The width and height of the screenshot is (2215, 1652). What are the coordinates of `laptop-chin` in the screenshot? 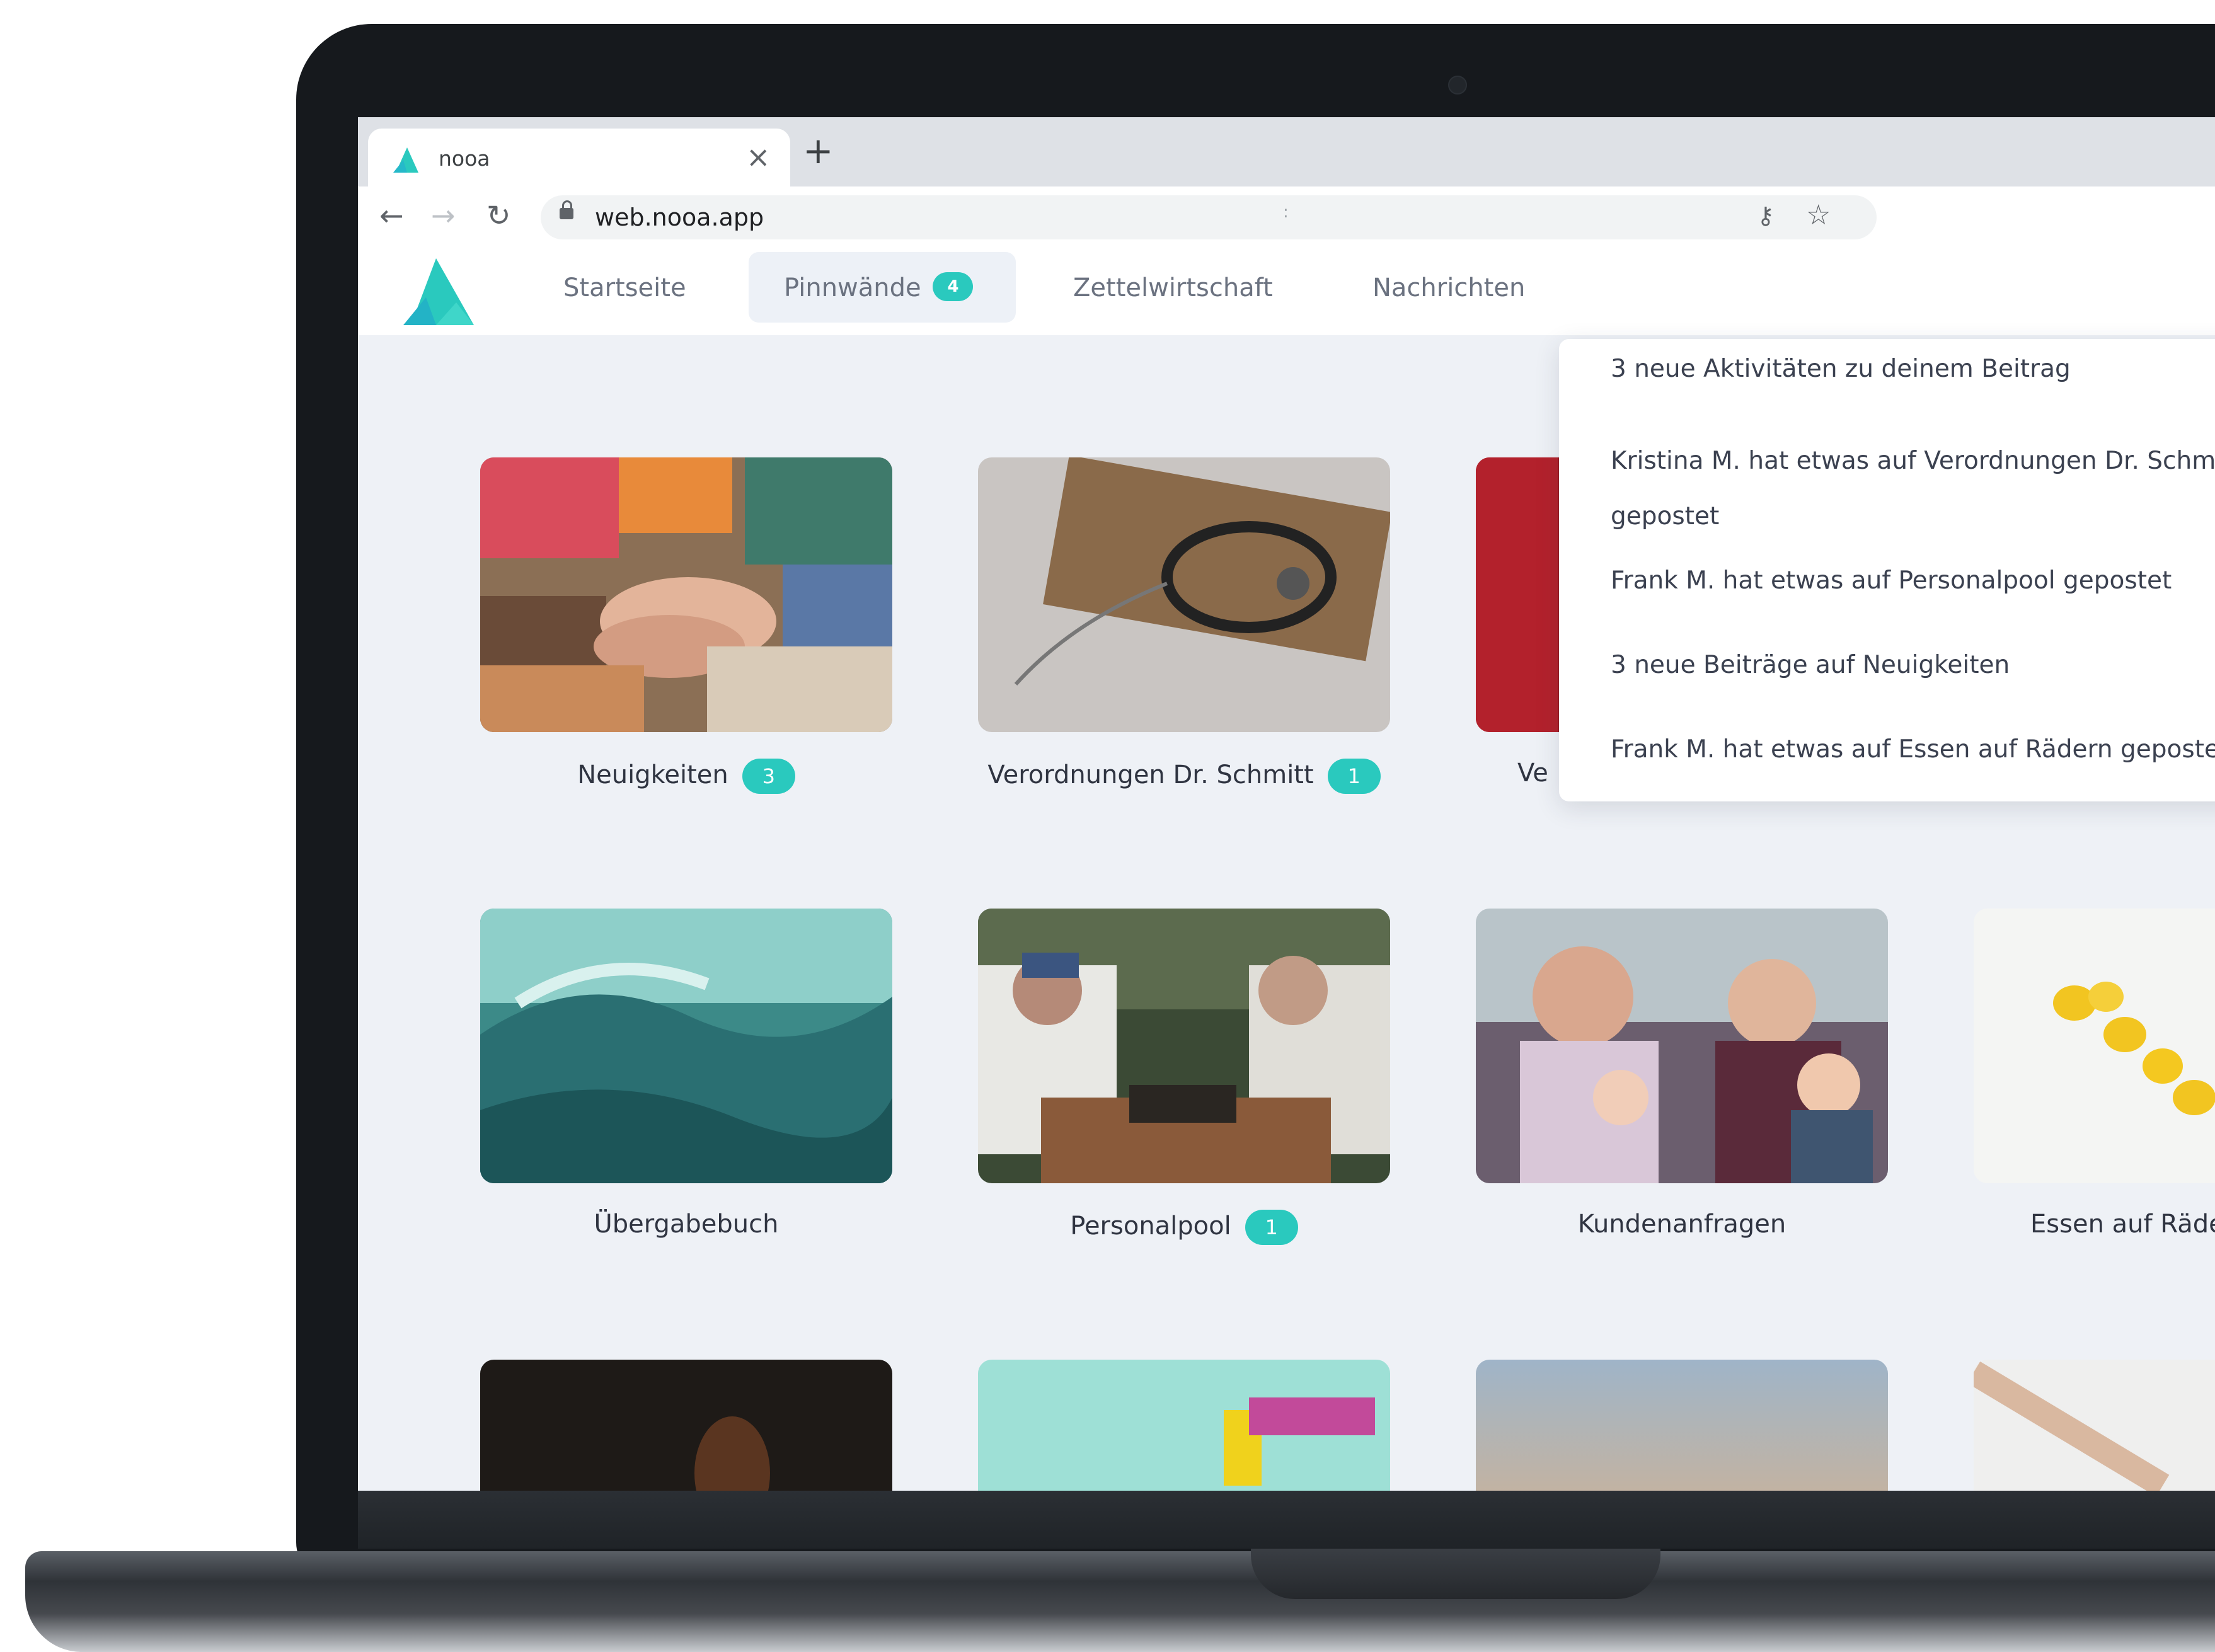 It's located at (1286, 1520).